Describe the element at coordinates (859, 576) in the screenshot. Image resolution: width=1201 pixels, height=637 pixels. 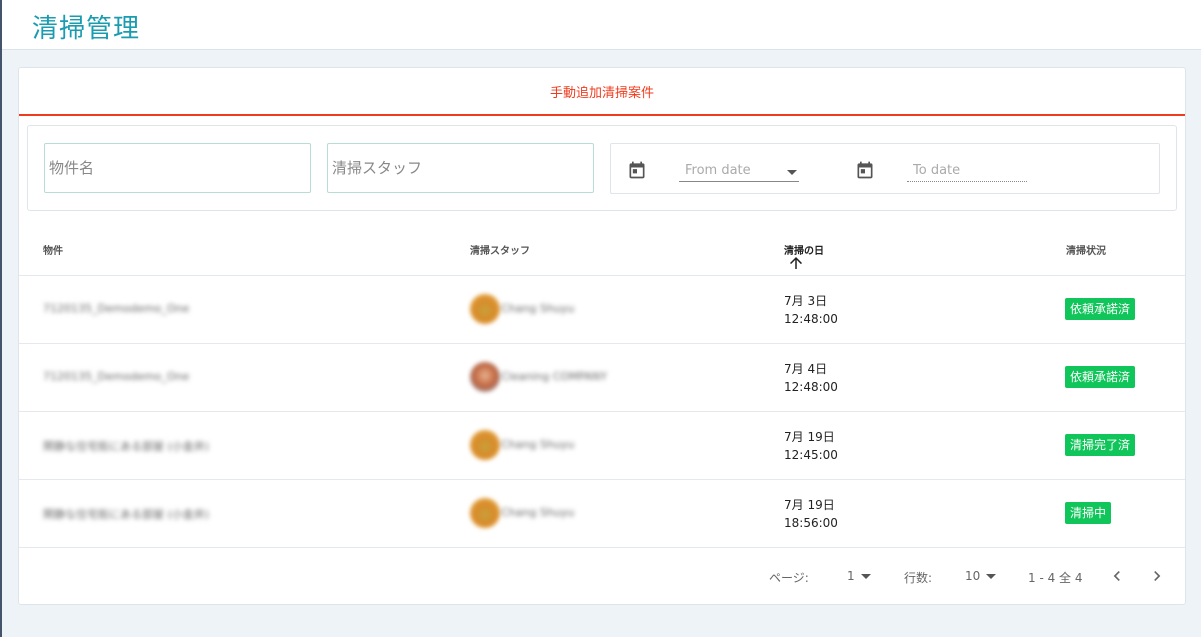
I see `page-select: 1` at that location.